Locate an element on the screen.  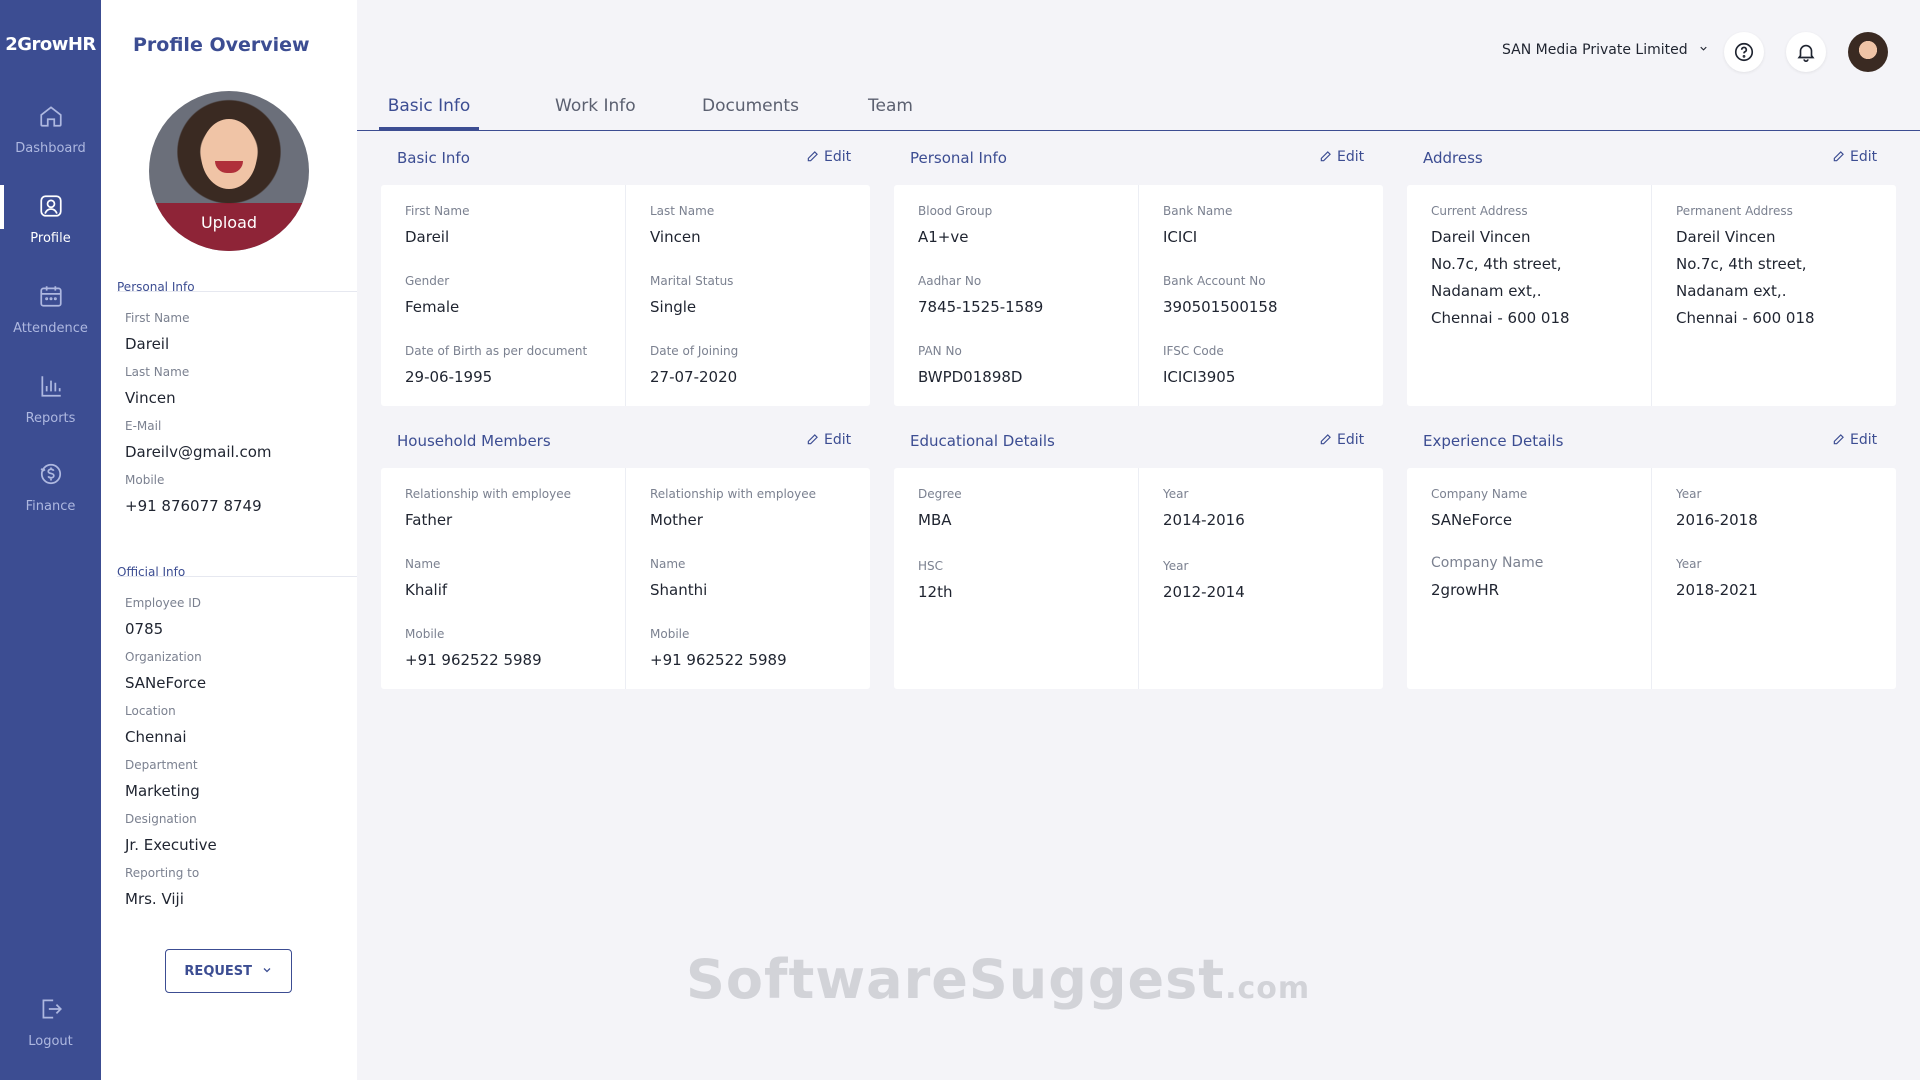
field-value: 2012-2014 is located at coordinates (1204, 592).